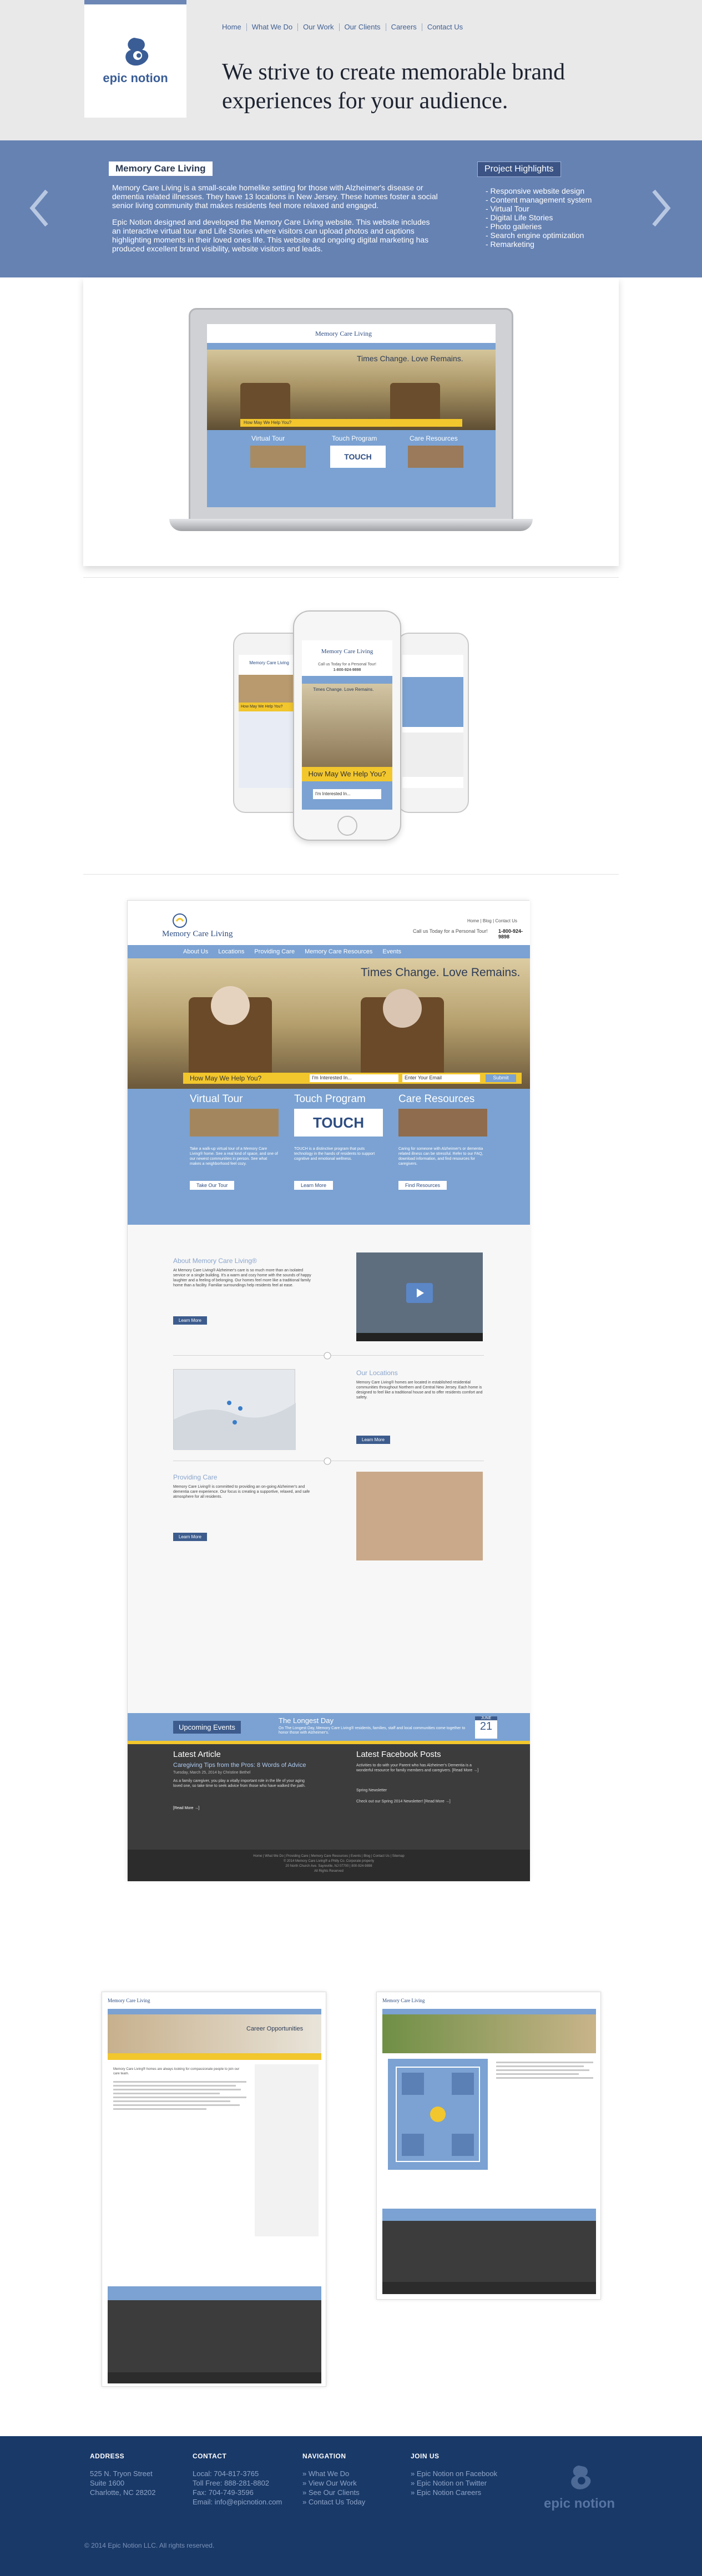  Describe the element at coordinates (237, 2502) in the screenshot. I see `contact-email: Email: info@epicnotion.com` at that location.